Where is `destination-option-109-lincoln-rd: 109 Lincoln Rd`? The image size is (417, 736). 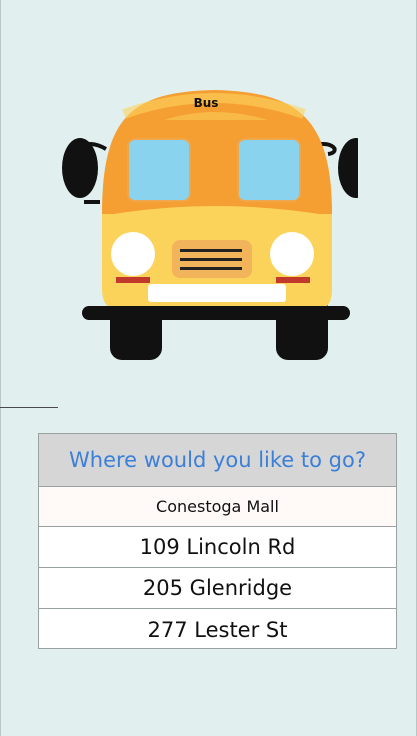 destination-option-109-lincoln-rd: 109 Lincoln Rd is located at coordinates (217, 547).